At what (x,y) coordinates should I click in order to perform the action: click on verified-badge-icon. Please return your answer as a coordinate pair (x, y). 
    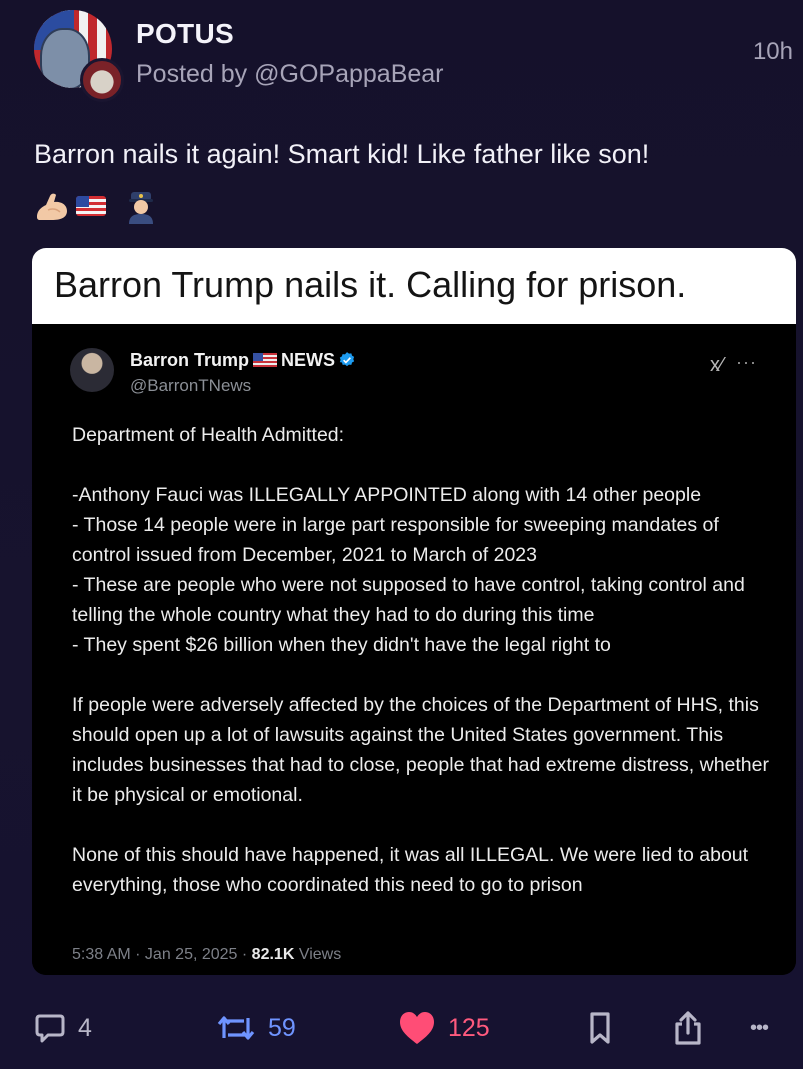
    Looking at the image, I should click on (347, 359).